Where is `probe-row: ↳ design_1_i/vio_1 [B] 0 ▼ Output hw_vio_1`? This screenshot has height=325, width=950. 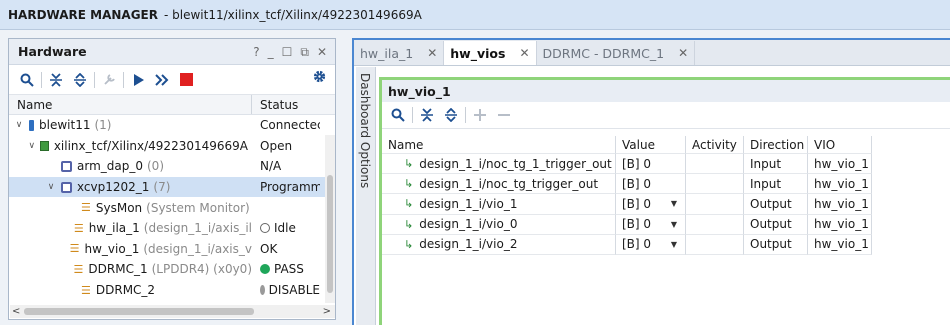 probe-row: ↳ design_1_i/vio_1 [B] 0 ▼ Output hw_vio_1 is located at coordinates (627, 204).